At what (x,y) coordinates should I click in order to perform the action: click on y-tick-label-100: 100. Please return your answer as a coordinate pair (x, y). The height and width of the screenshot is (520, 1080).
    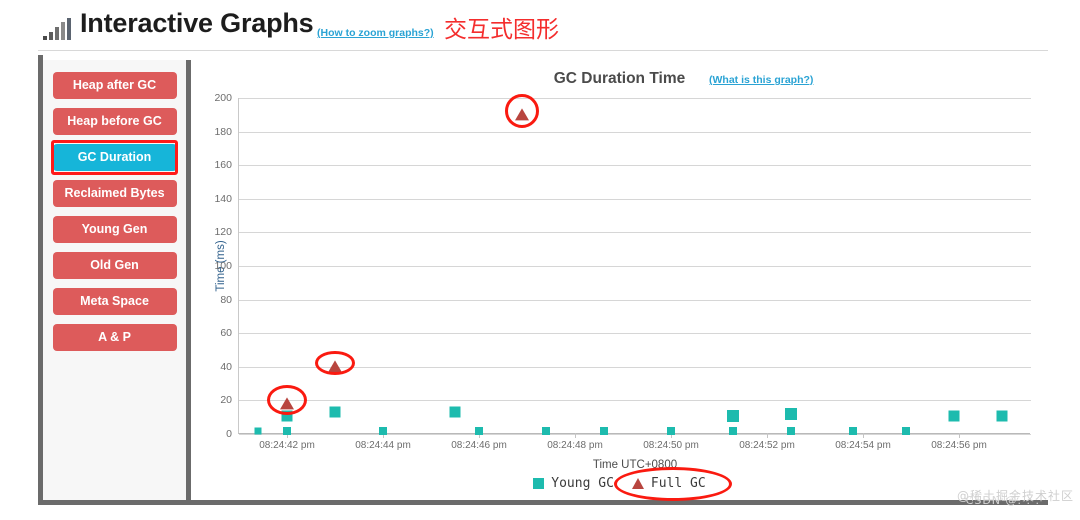
    Looking at the image, I should click on (223, 266).